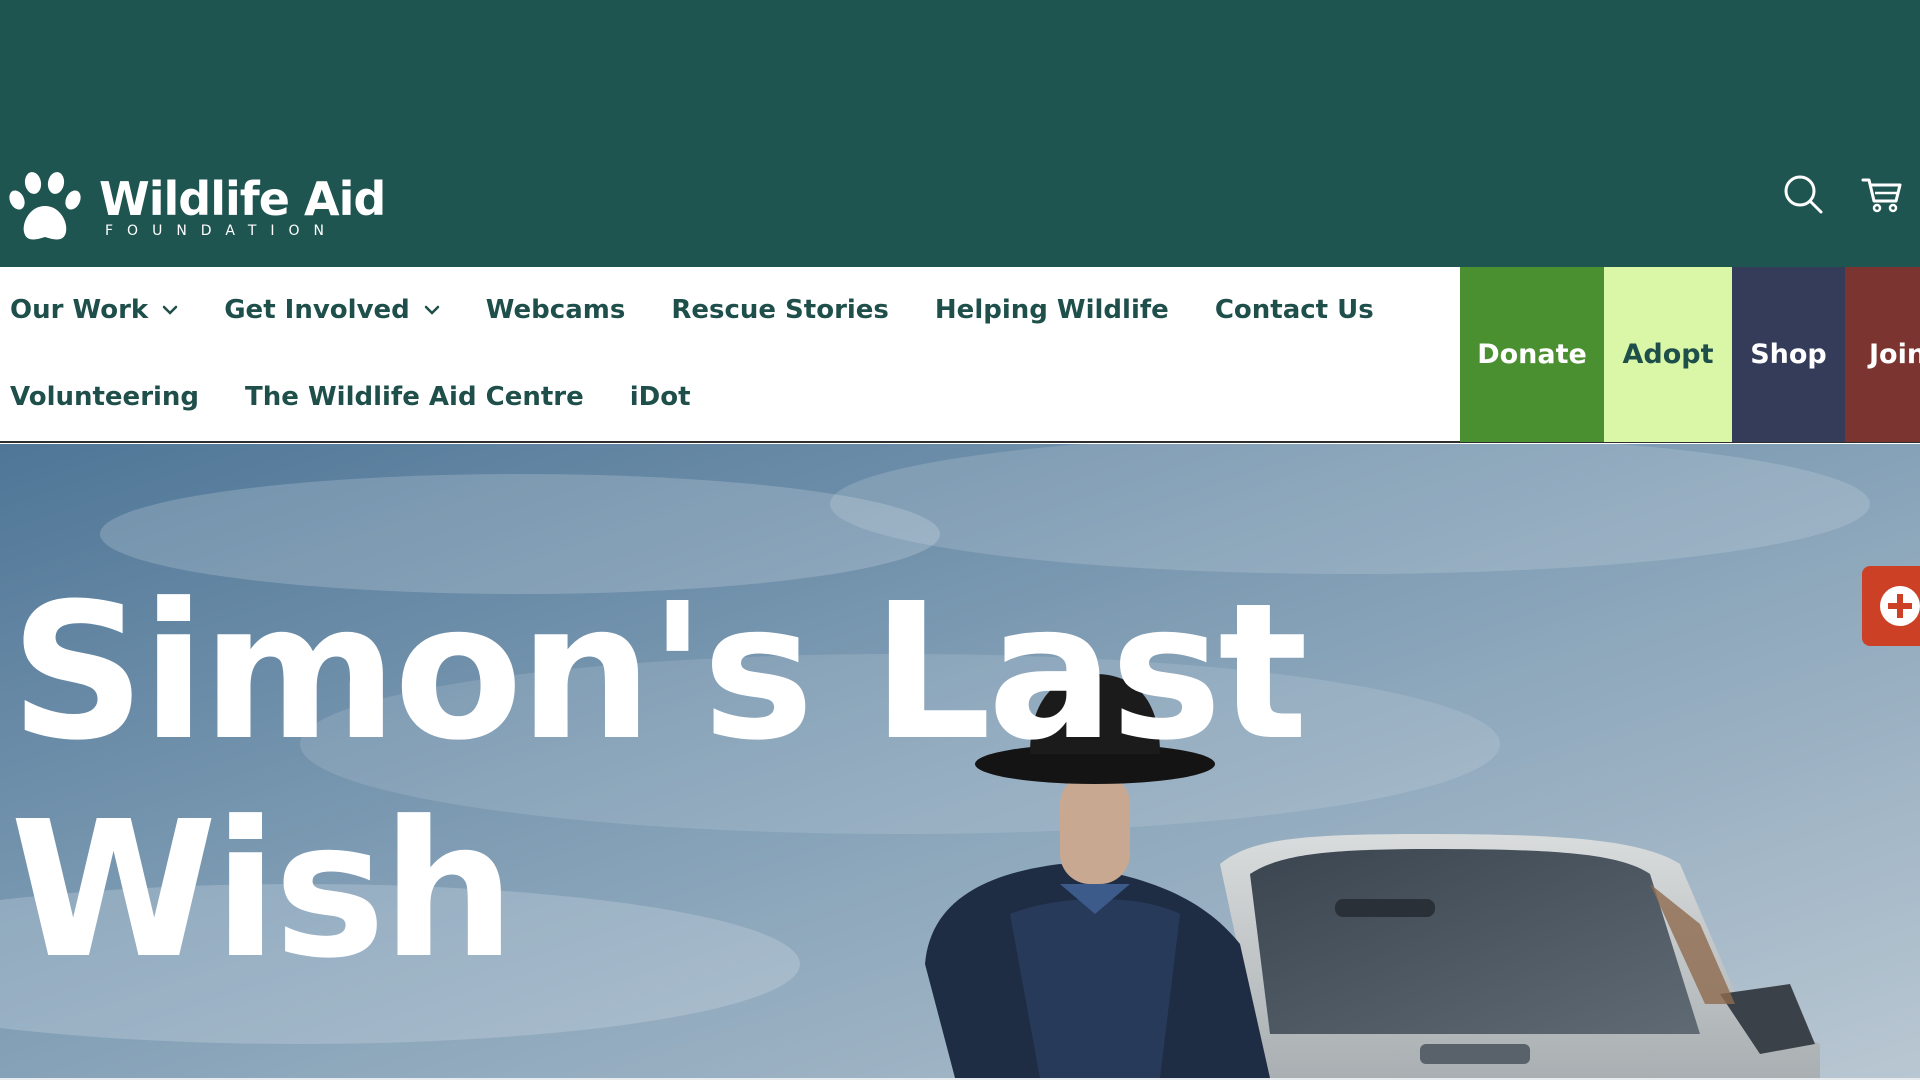  I want to click on join-button: Join, so click(1882, 354).